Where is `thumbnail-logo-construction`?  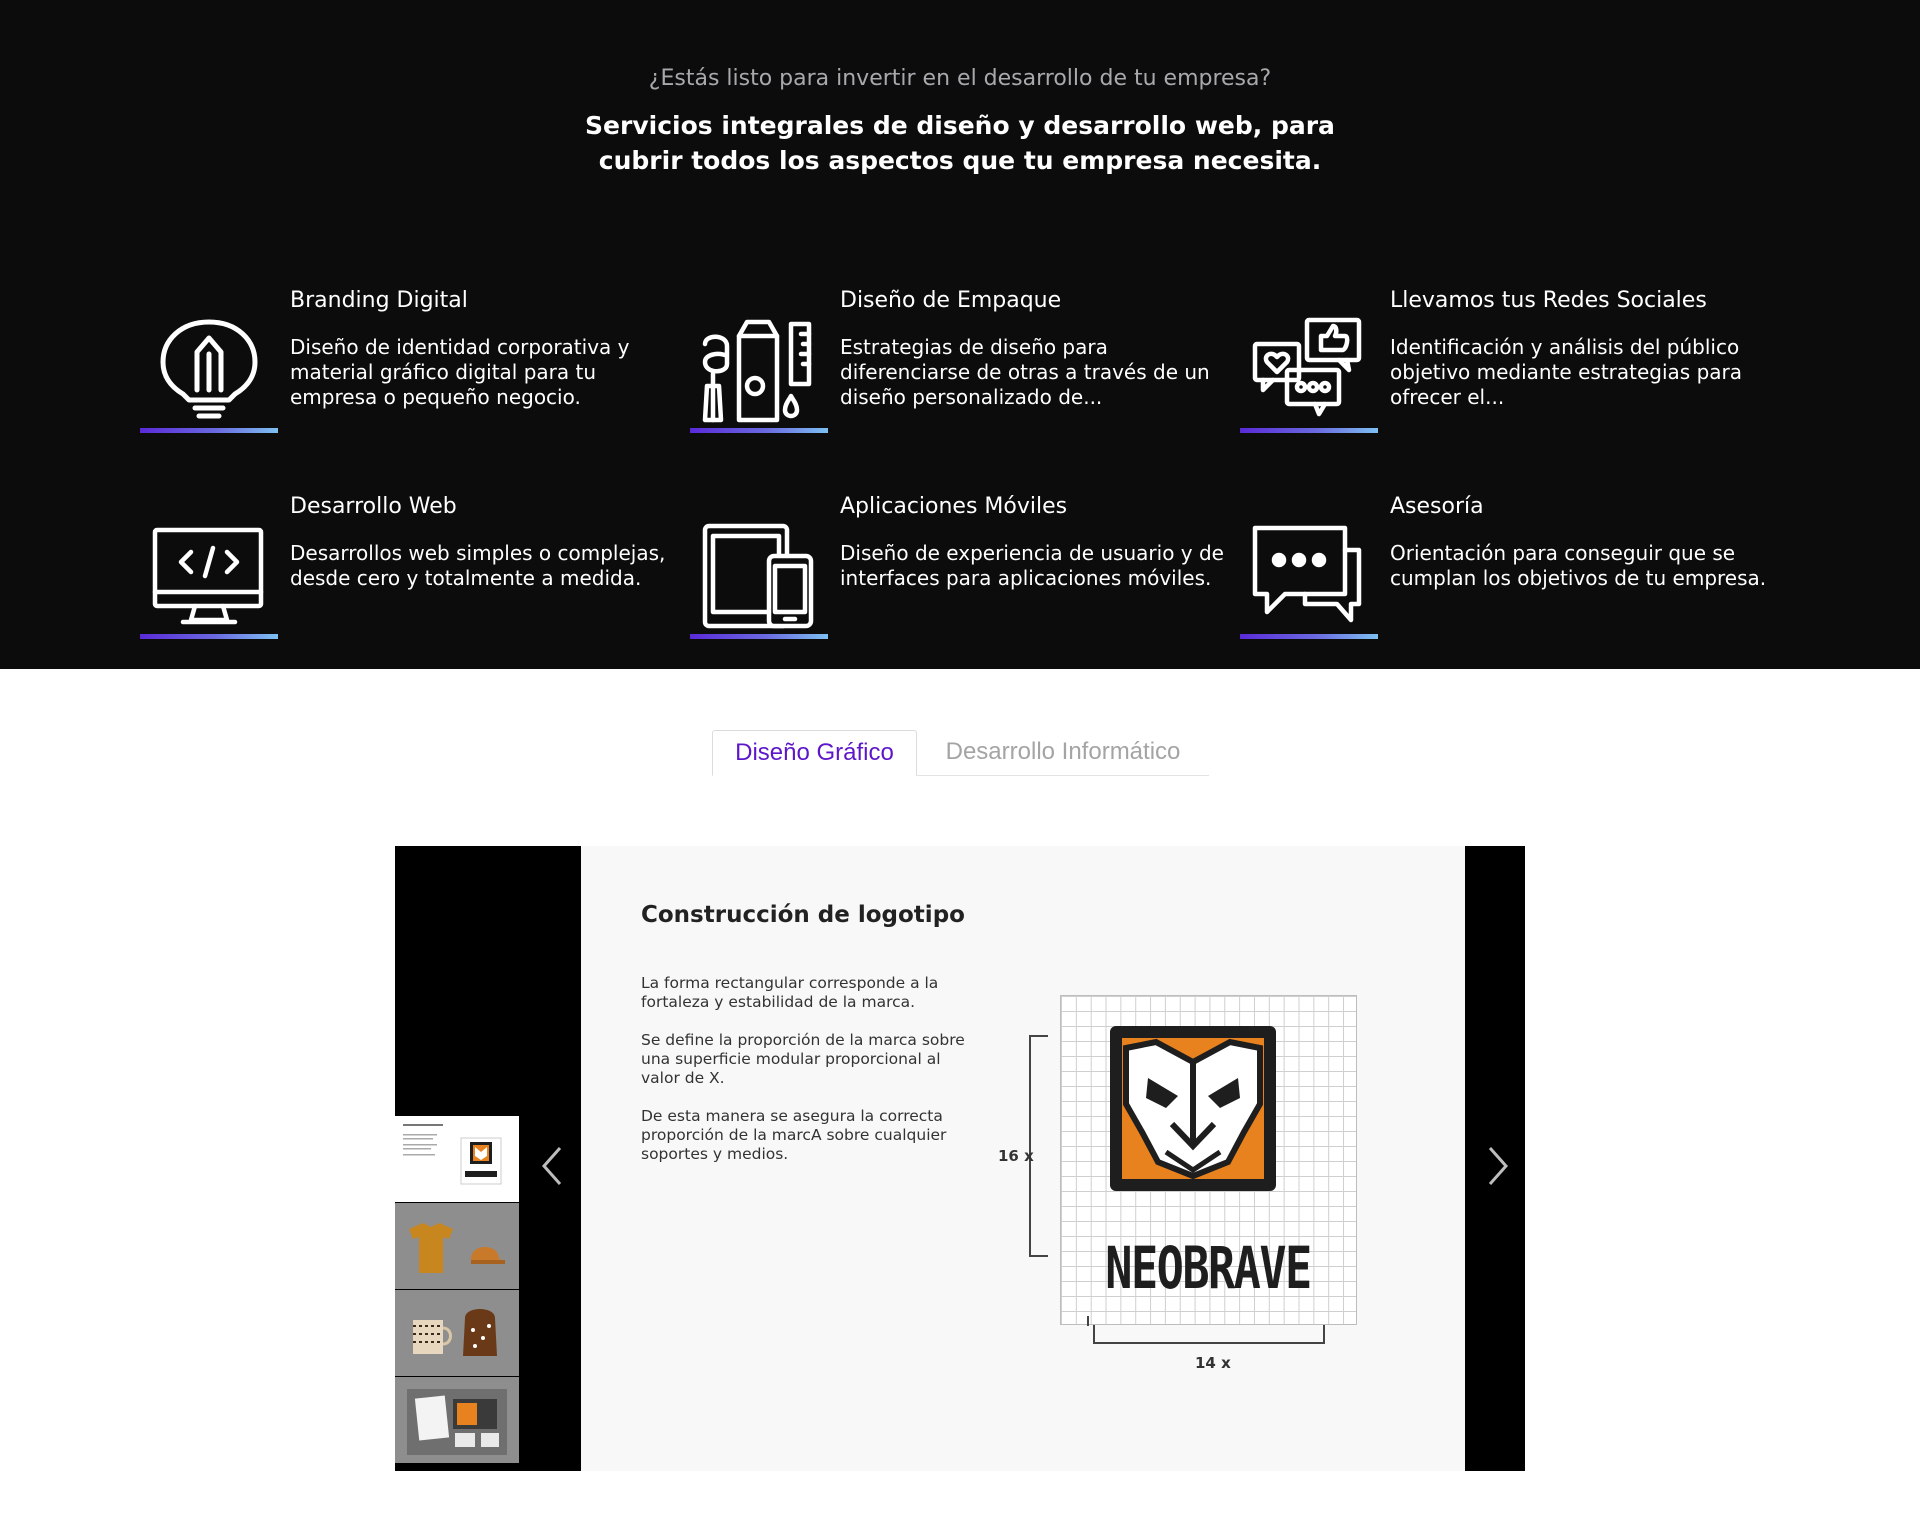
thumbnail-logo-construction is located at coordinates (457, 1159).